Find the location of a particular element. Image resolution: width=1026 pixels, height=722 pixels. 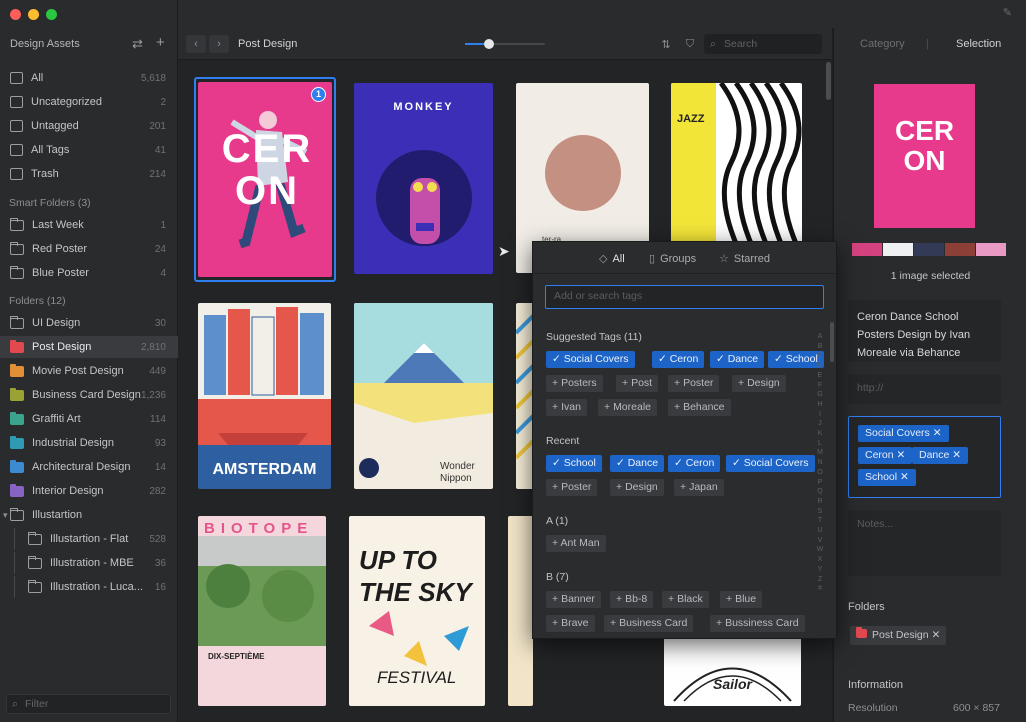

sidebar-item-uncategorized: Uncategorized 2 is located at coordinates (89, 102).